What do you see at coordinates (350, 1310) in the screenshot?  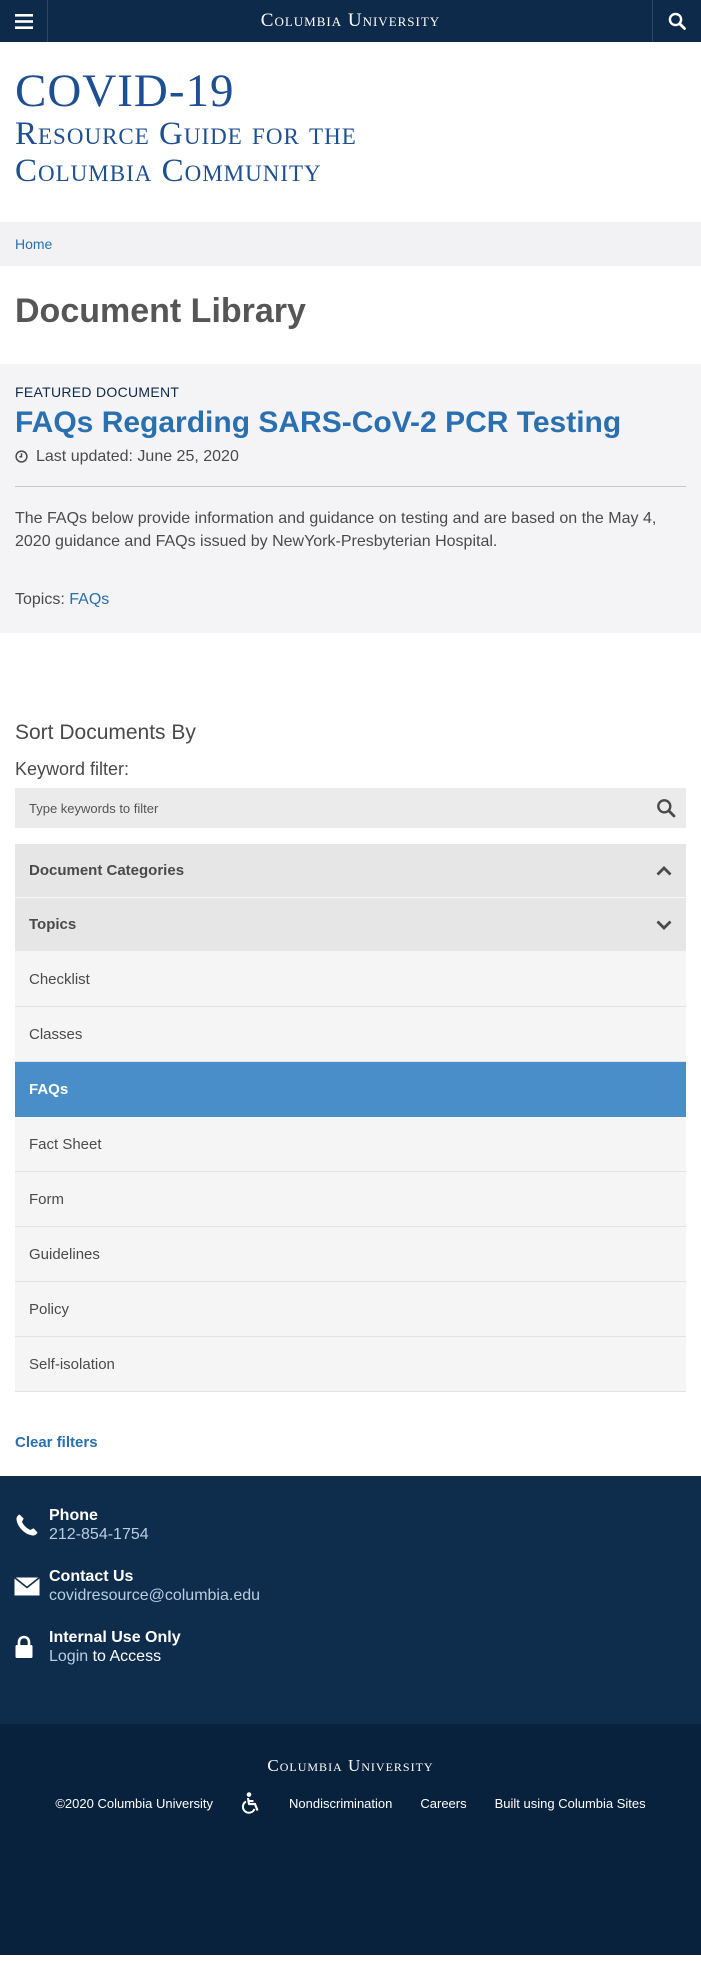 I see `topic-item-policy: Policy` at bounding box center [350, 1310].